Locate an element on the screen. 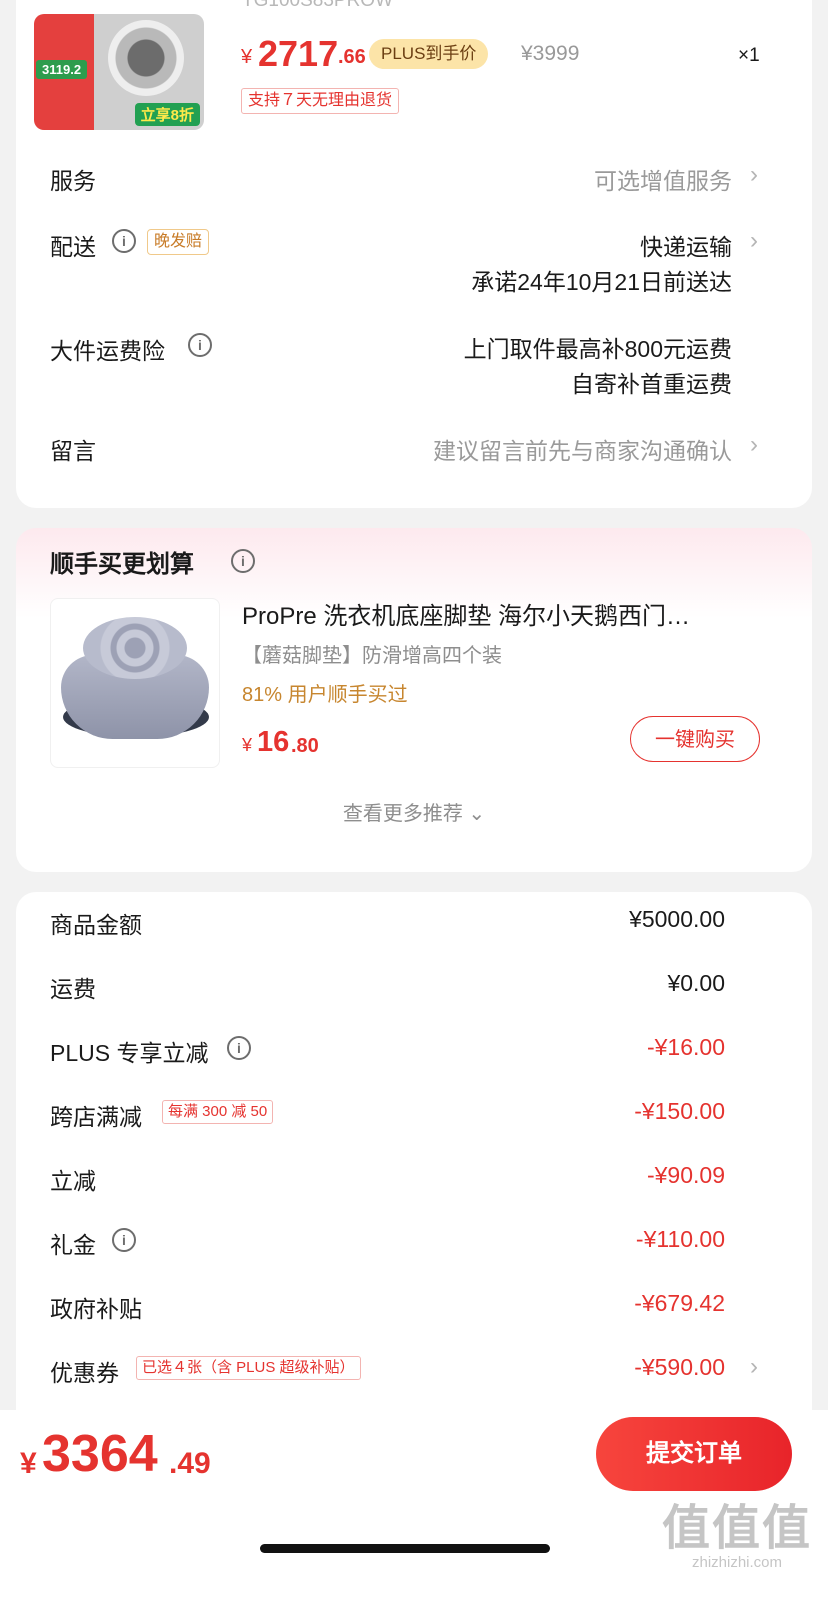  coupon-selected-tag: 已选４张（含 PLUS 超级补贴） is located at coordinates (248, 1368).